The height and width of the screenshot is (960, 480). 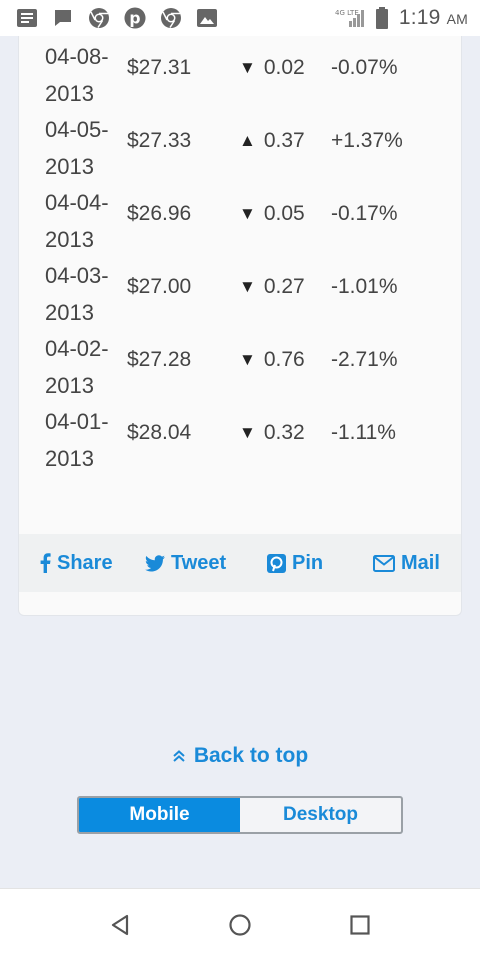 I want to click on row-date-part1: 04-01-, so click(x=77, y=421).